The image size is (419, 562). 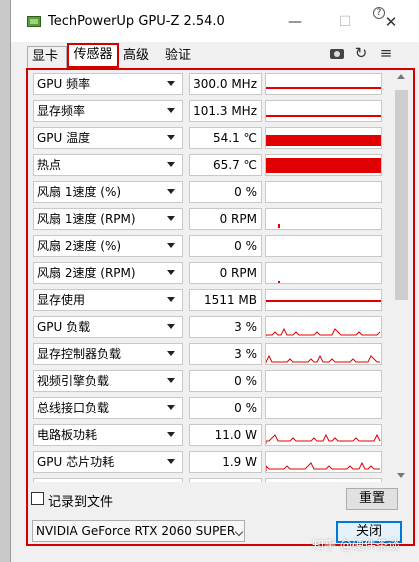 I want to click on sensor-row: GPU 温度 54.1 ℃, so click(x=212, y=138).